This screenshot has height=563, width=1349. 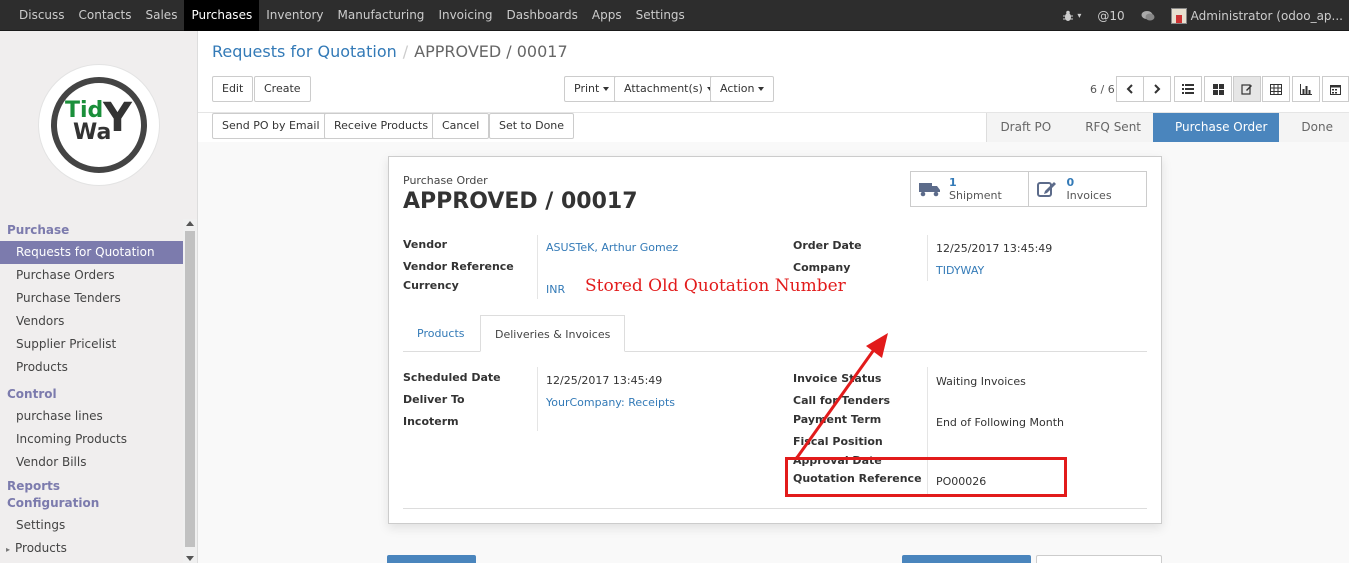 I want to click on invoice-status-value: Waiting Invoices, so click(x=981, y=381).